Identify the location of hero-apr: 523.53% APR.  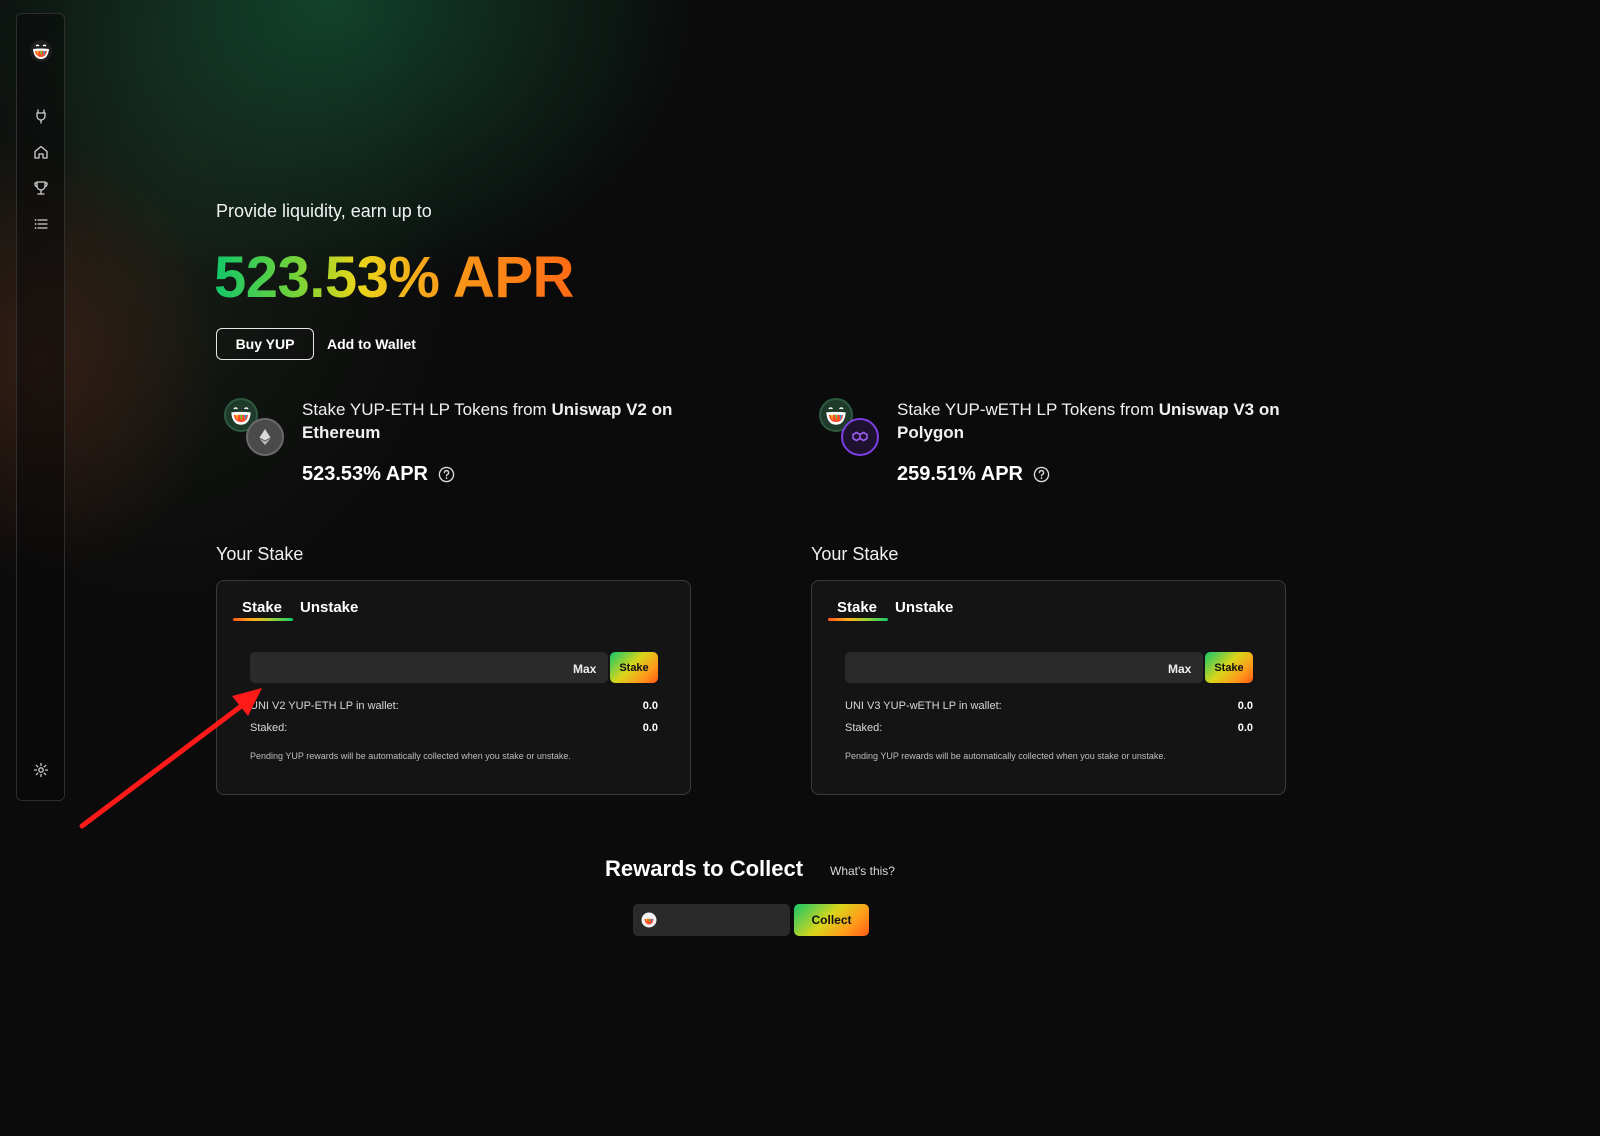
(394, 277).